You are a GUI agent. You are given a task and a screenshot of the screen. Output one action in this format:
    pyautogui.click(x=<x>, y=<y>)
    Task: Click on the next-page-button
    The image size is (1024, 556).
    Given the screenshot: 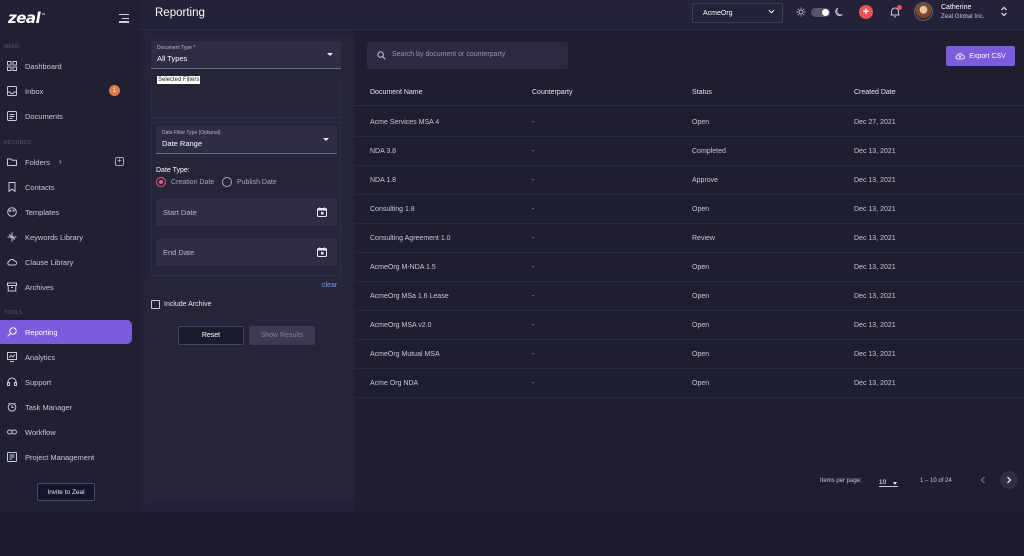 What is the action you would take?
    pyautogui.click(x=1009, y=480)
    